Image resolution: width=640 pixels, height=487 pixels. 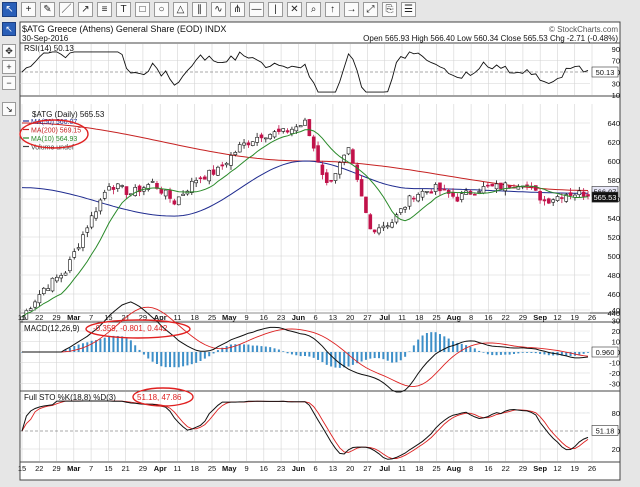 I want to click on y-tick-label: 480, so click(x=613, y=275).